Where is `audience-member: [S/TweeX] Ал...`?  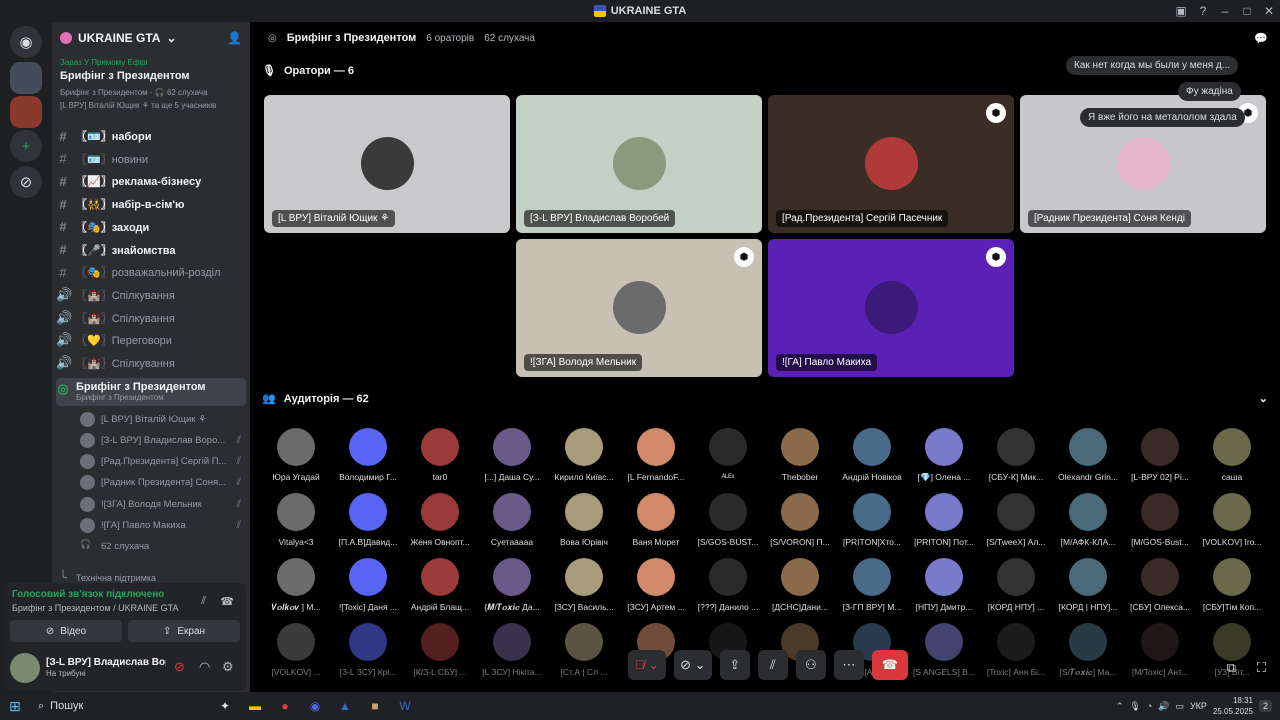
audience-member: [S/TweeX] Ал... is located at coordinates (1016, 520).